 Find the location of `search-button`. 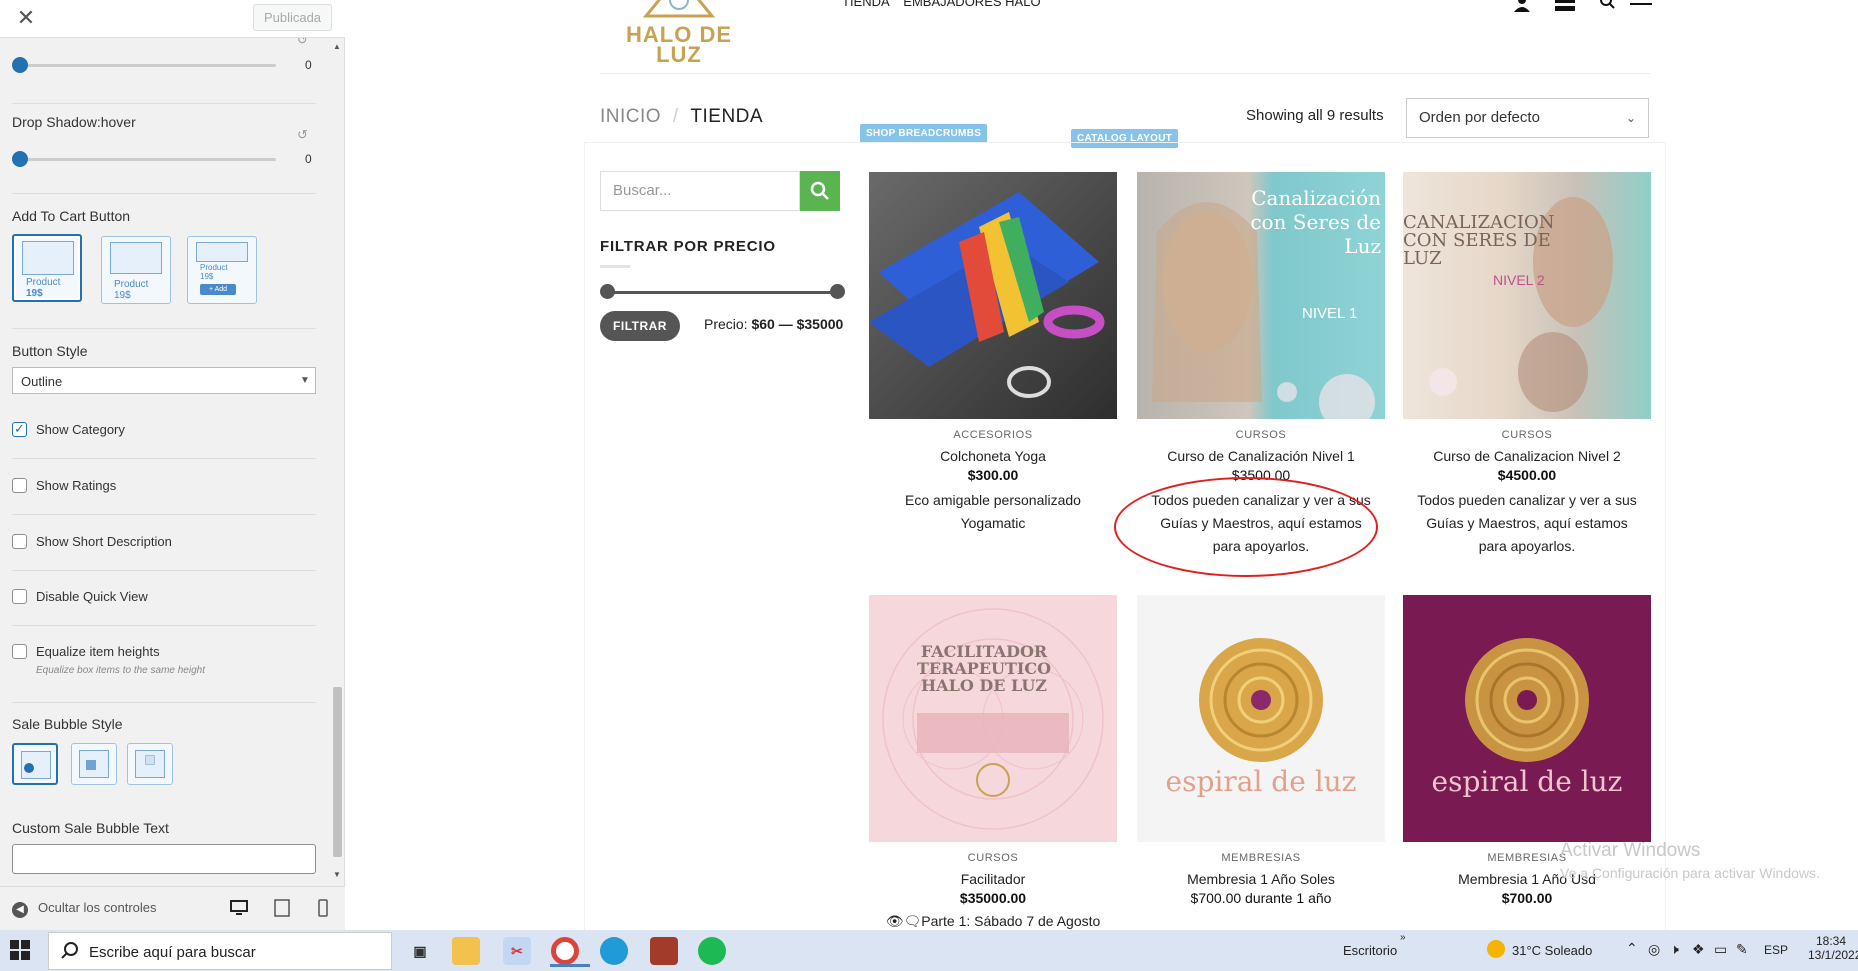

search-button is located at coordinates (820, 191).